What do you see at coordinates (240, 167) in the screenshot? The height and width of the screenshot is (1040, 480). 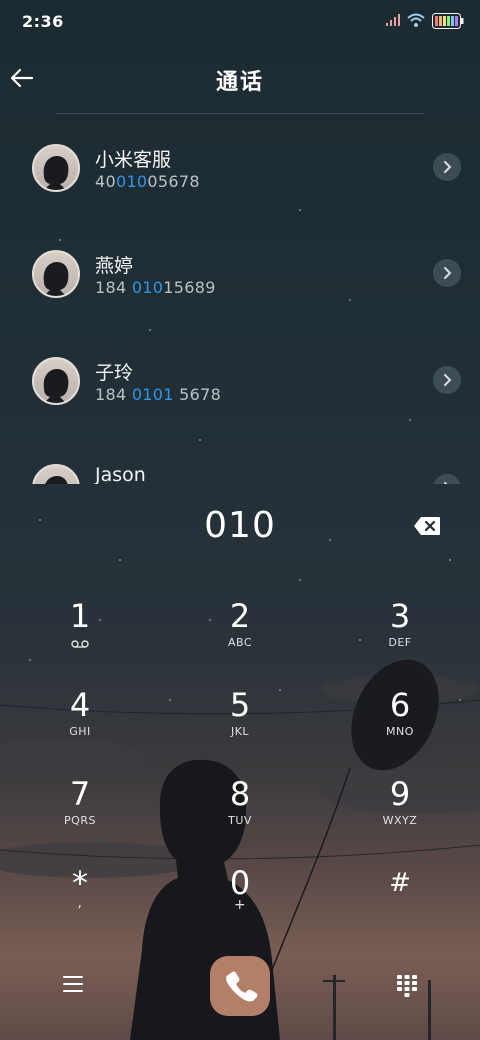 I see `contact-row: 小米客服 4001005678` at bounding box center [240, 167].